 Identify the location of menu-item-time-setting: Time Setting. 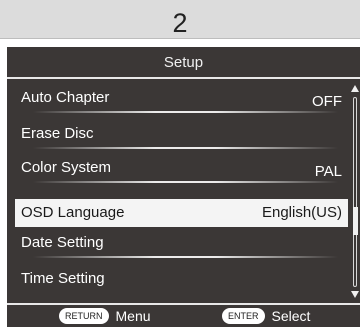
(181, 280).